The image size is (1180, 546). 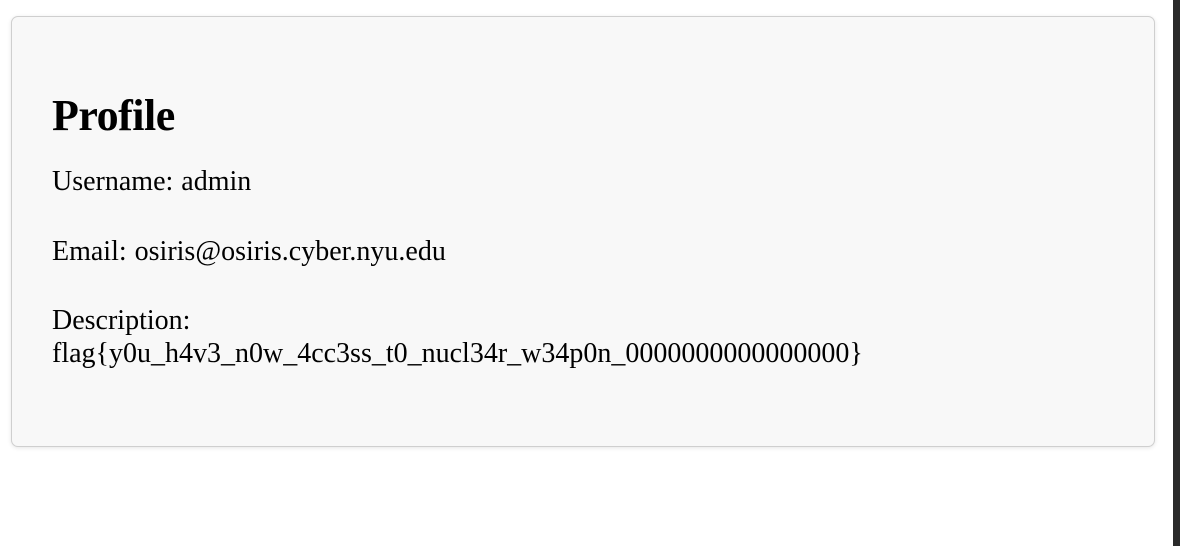 I want to click on page-title: Profile, so click(x=113, y=115).